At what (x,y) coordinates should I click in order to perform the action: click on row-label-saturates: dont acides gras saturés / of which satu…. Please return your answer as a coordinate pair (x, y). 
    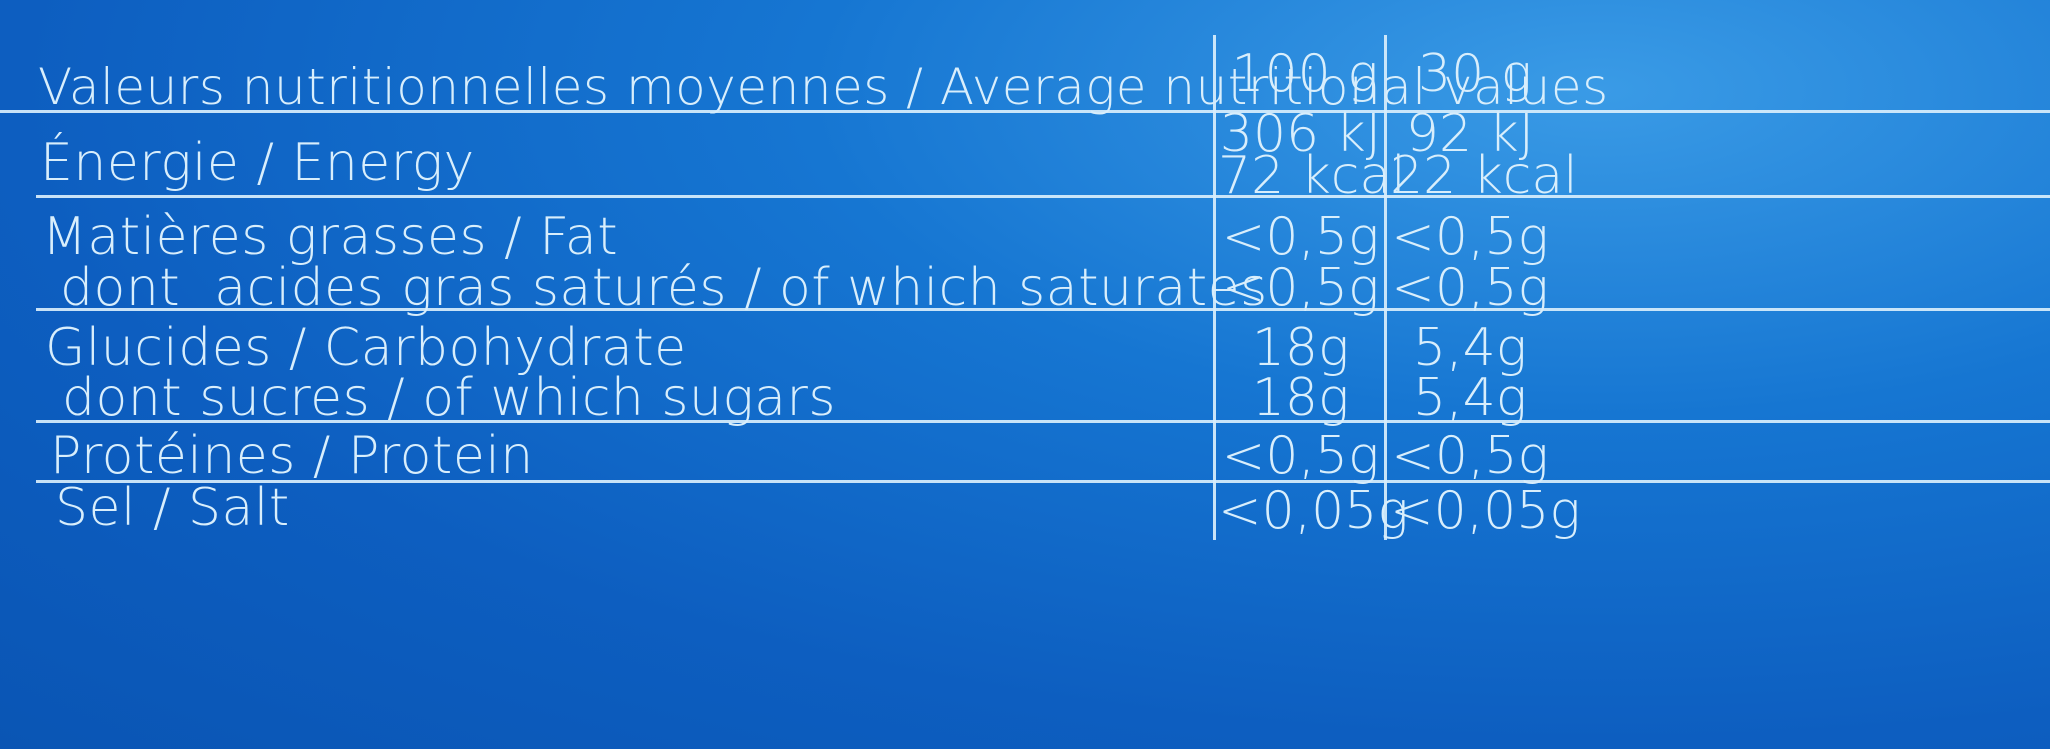
    Looking at the image, I should click on (664, 288).